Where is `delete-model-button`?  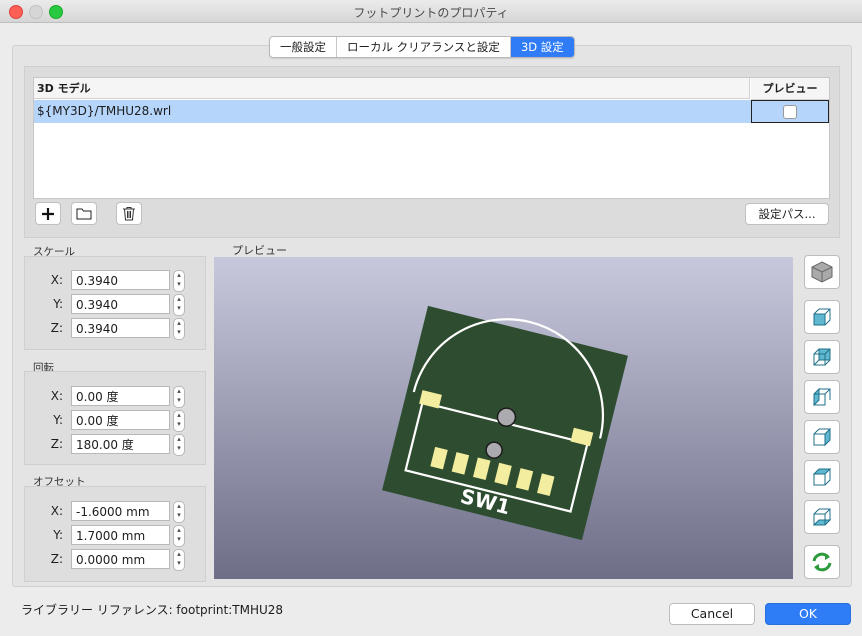 delete-model-button is located at coordinates (129, 213).